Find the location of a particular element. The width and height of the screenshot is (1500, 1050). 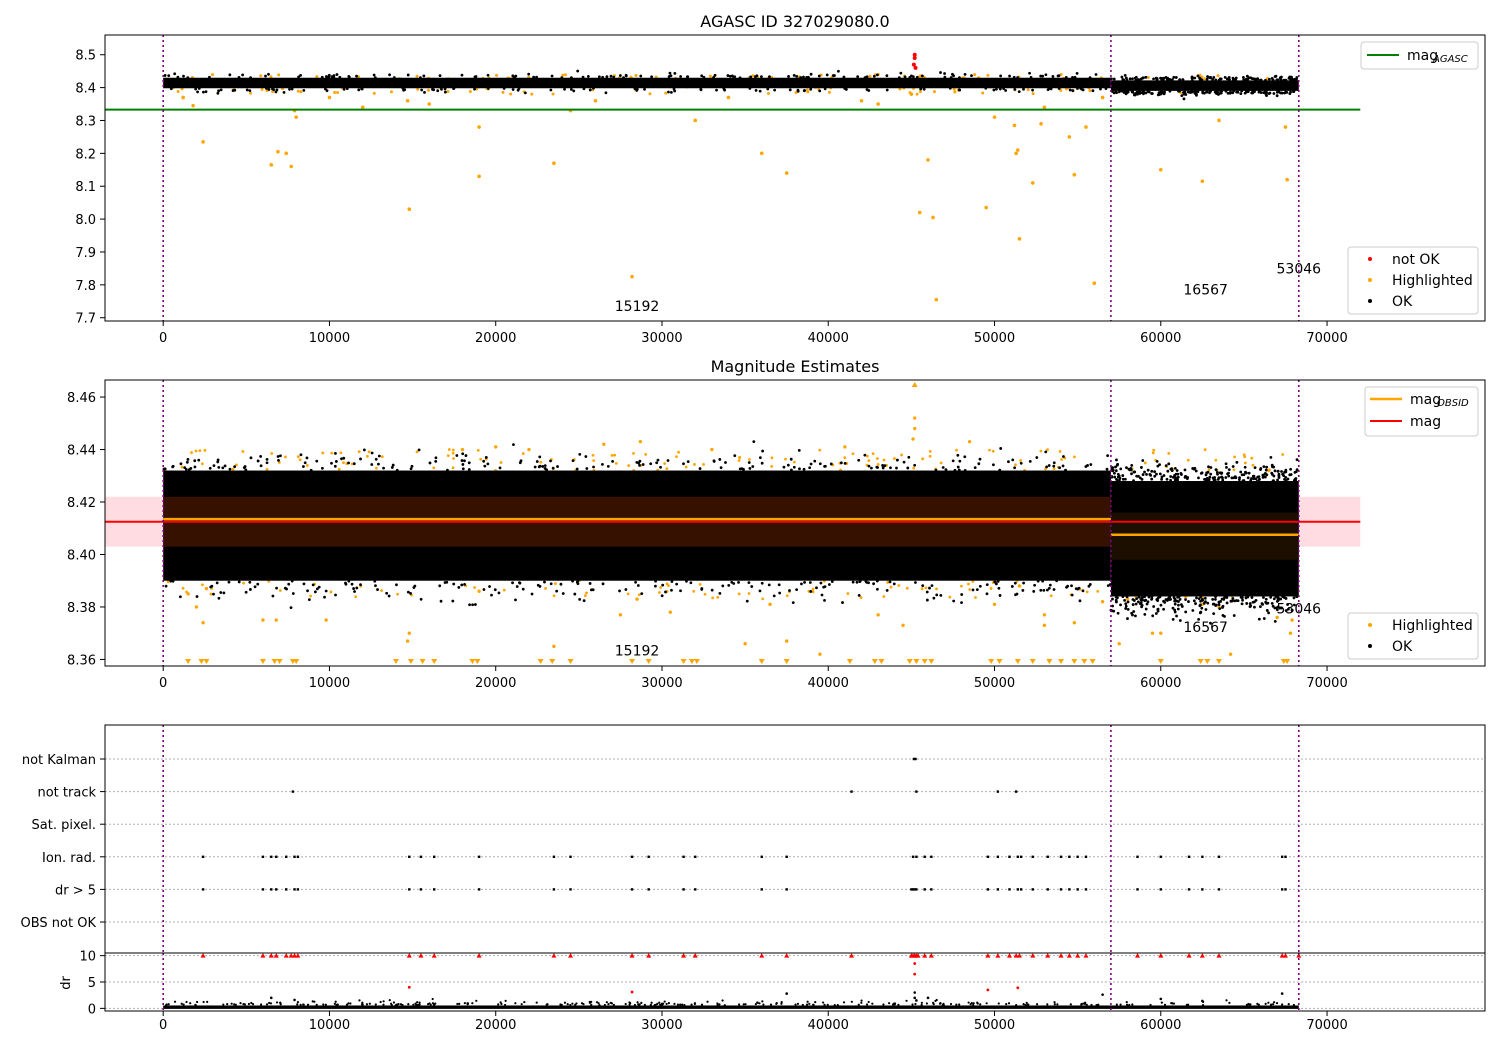

panel1-legend-ok-marker is located at coordinates (1370, 301).